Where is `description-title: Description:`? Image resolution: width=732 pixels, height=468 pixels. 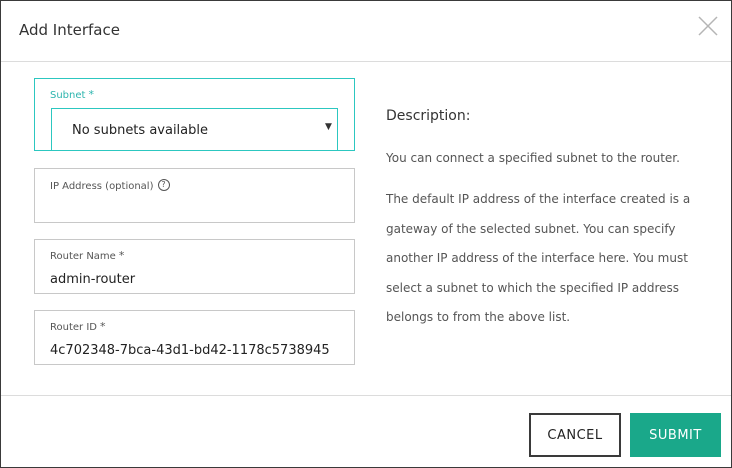
description-title: Description: is located at coordinates (428, 116).